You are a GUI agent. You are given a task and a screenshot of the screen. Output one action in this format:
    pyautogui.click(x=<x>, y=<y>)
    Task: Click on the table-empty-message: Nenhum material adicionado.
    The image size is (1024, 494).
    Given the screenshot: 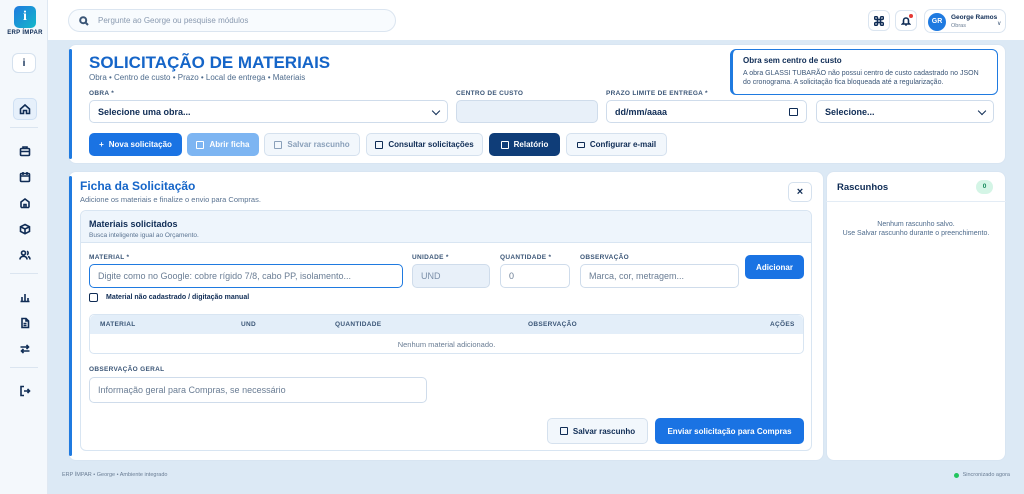 What is the action you would take?
    pyautogui.click(x=446, y=344)
    